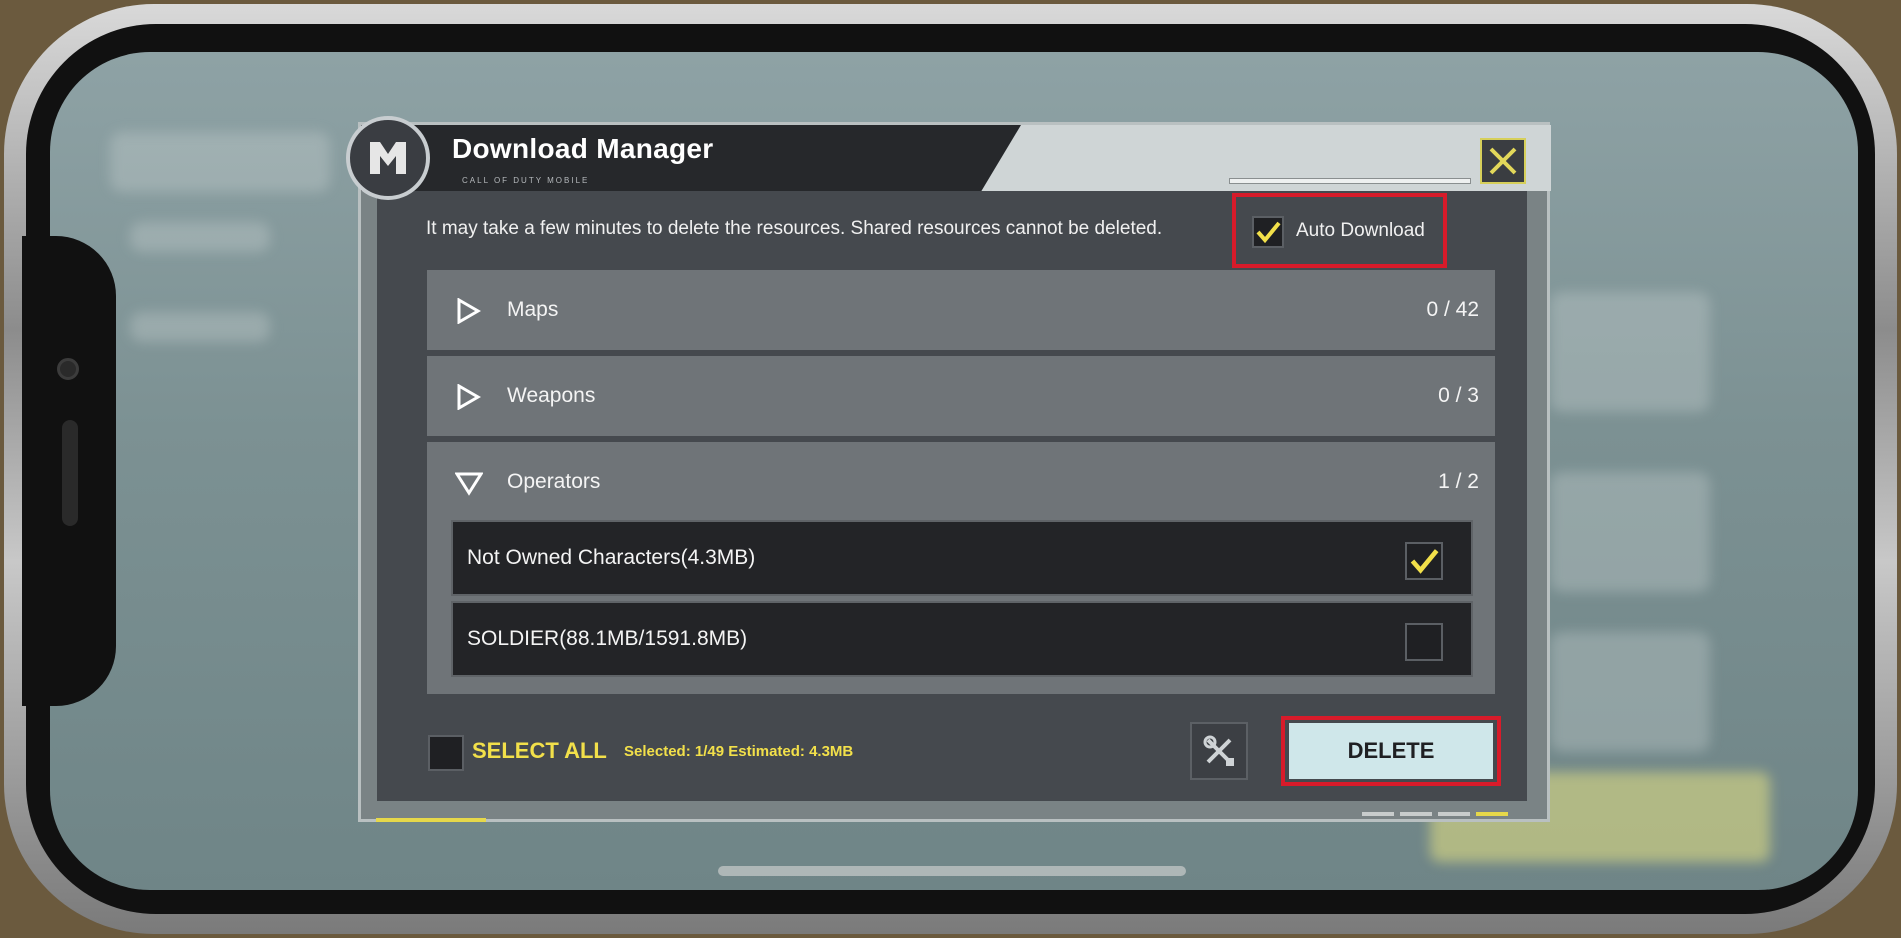 The height and width of the screenshot is (938, 1901). I want to click on operator-item: Not Owned Characters(4.3MB), so click(962, 558).